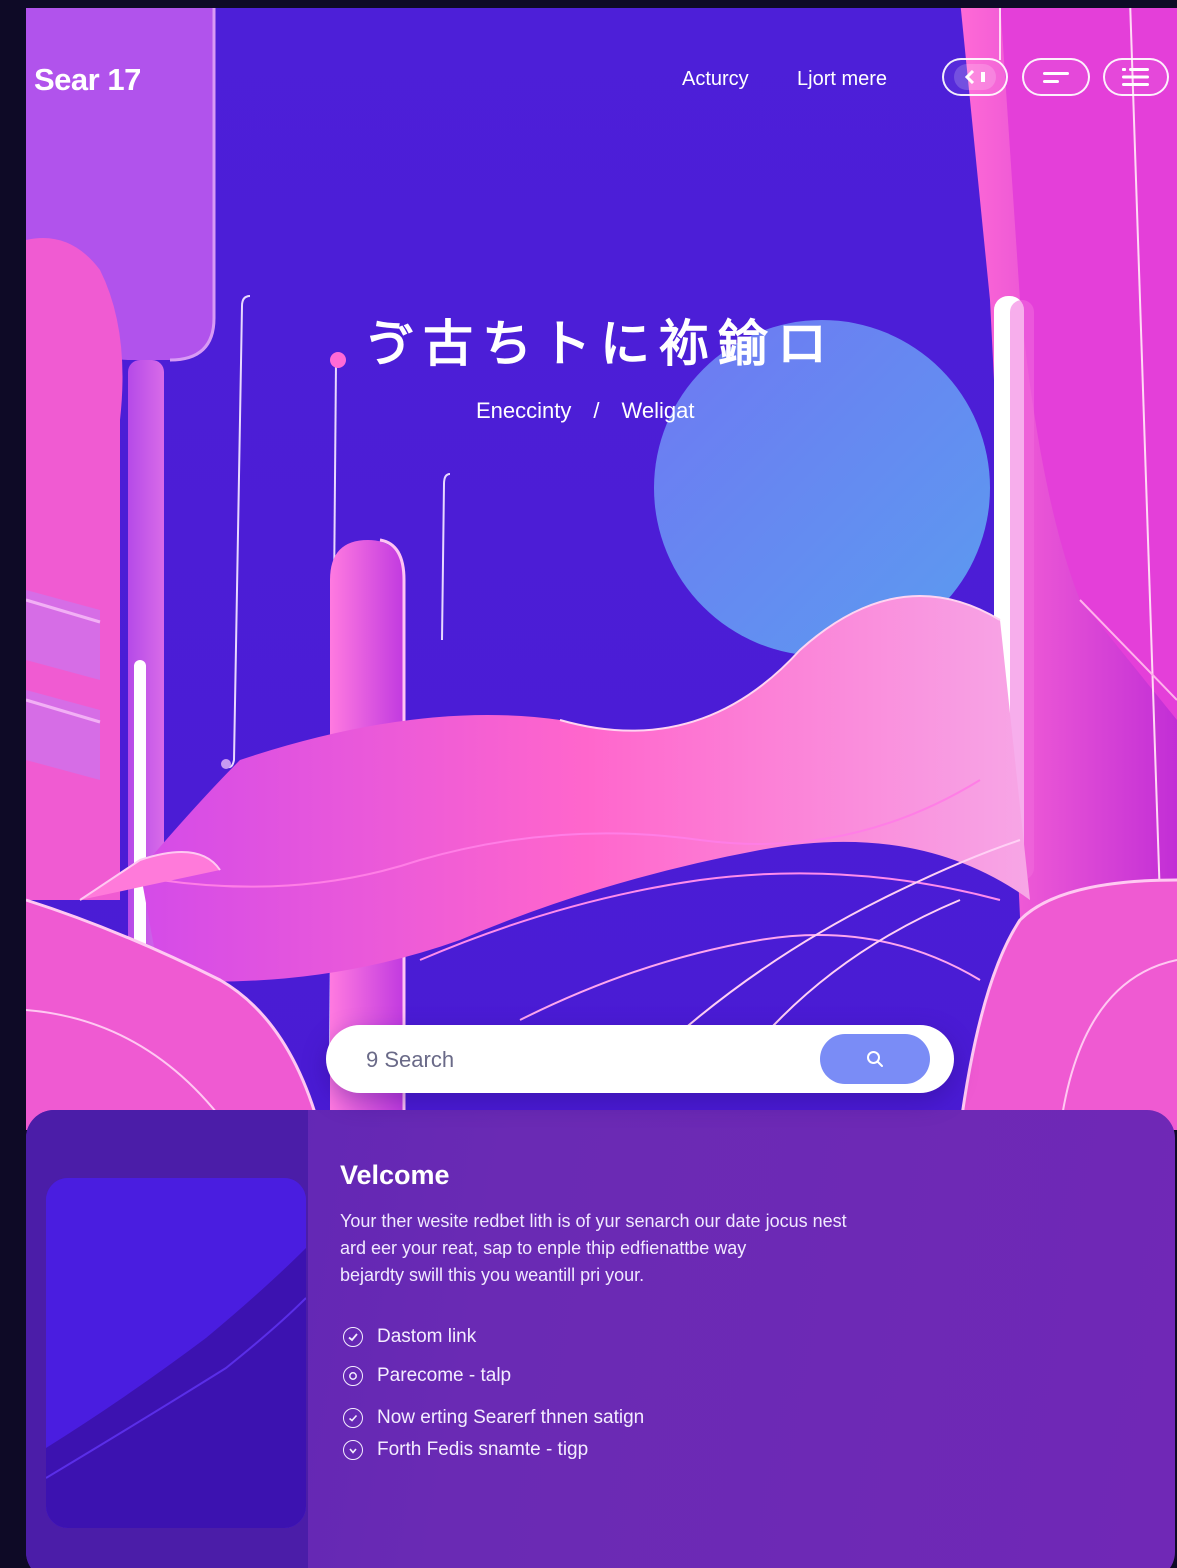 The width and height of the screenshot is (1177, 1568). What do you see at coordinates (13, 784) in the screenshot?
I see `left-border` at bounding box center [13, 784].